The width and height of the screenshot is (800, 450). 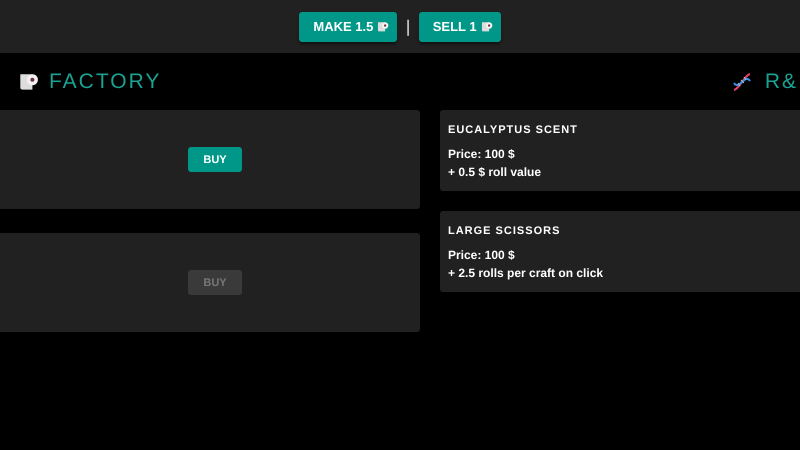 What do you see at coordinates (105, 82) in the screenshot?
I see `section-title: FACTORY` at bounding box center [105, 82].